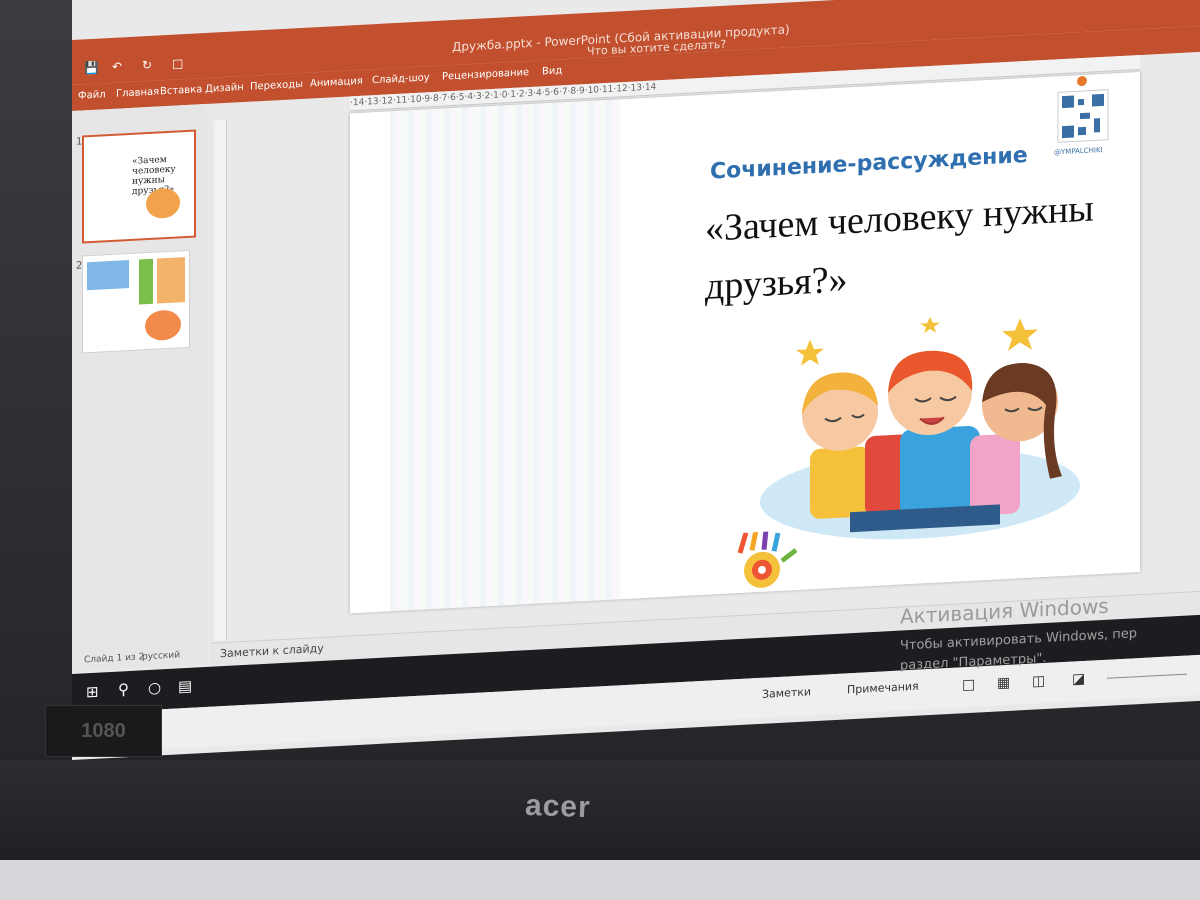  Describe the element at coordinates (401, 79) in the screenshot. I see `tab-slideshow: Слайд-шоу` at that location.